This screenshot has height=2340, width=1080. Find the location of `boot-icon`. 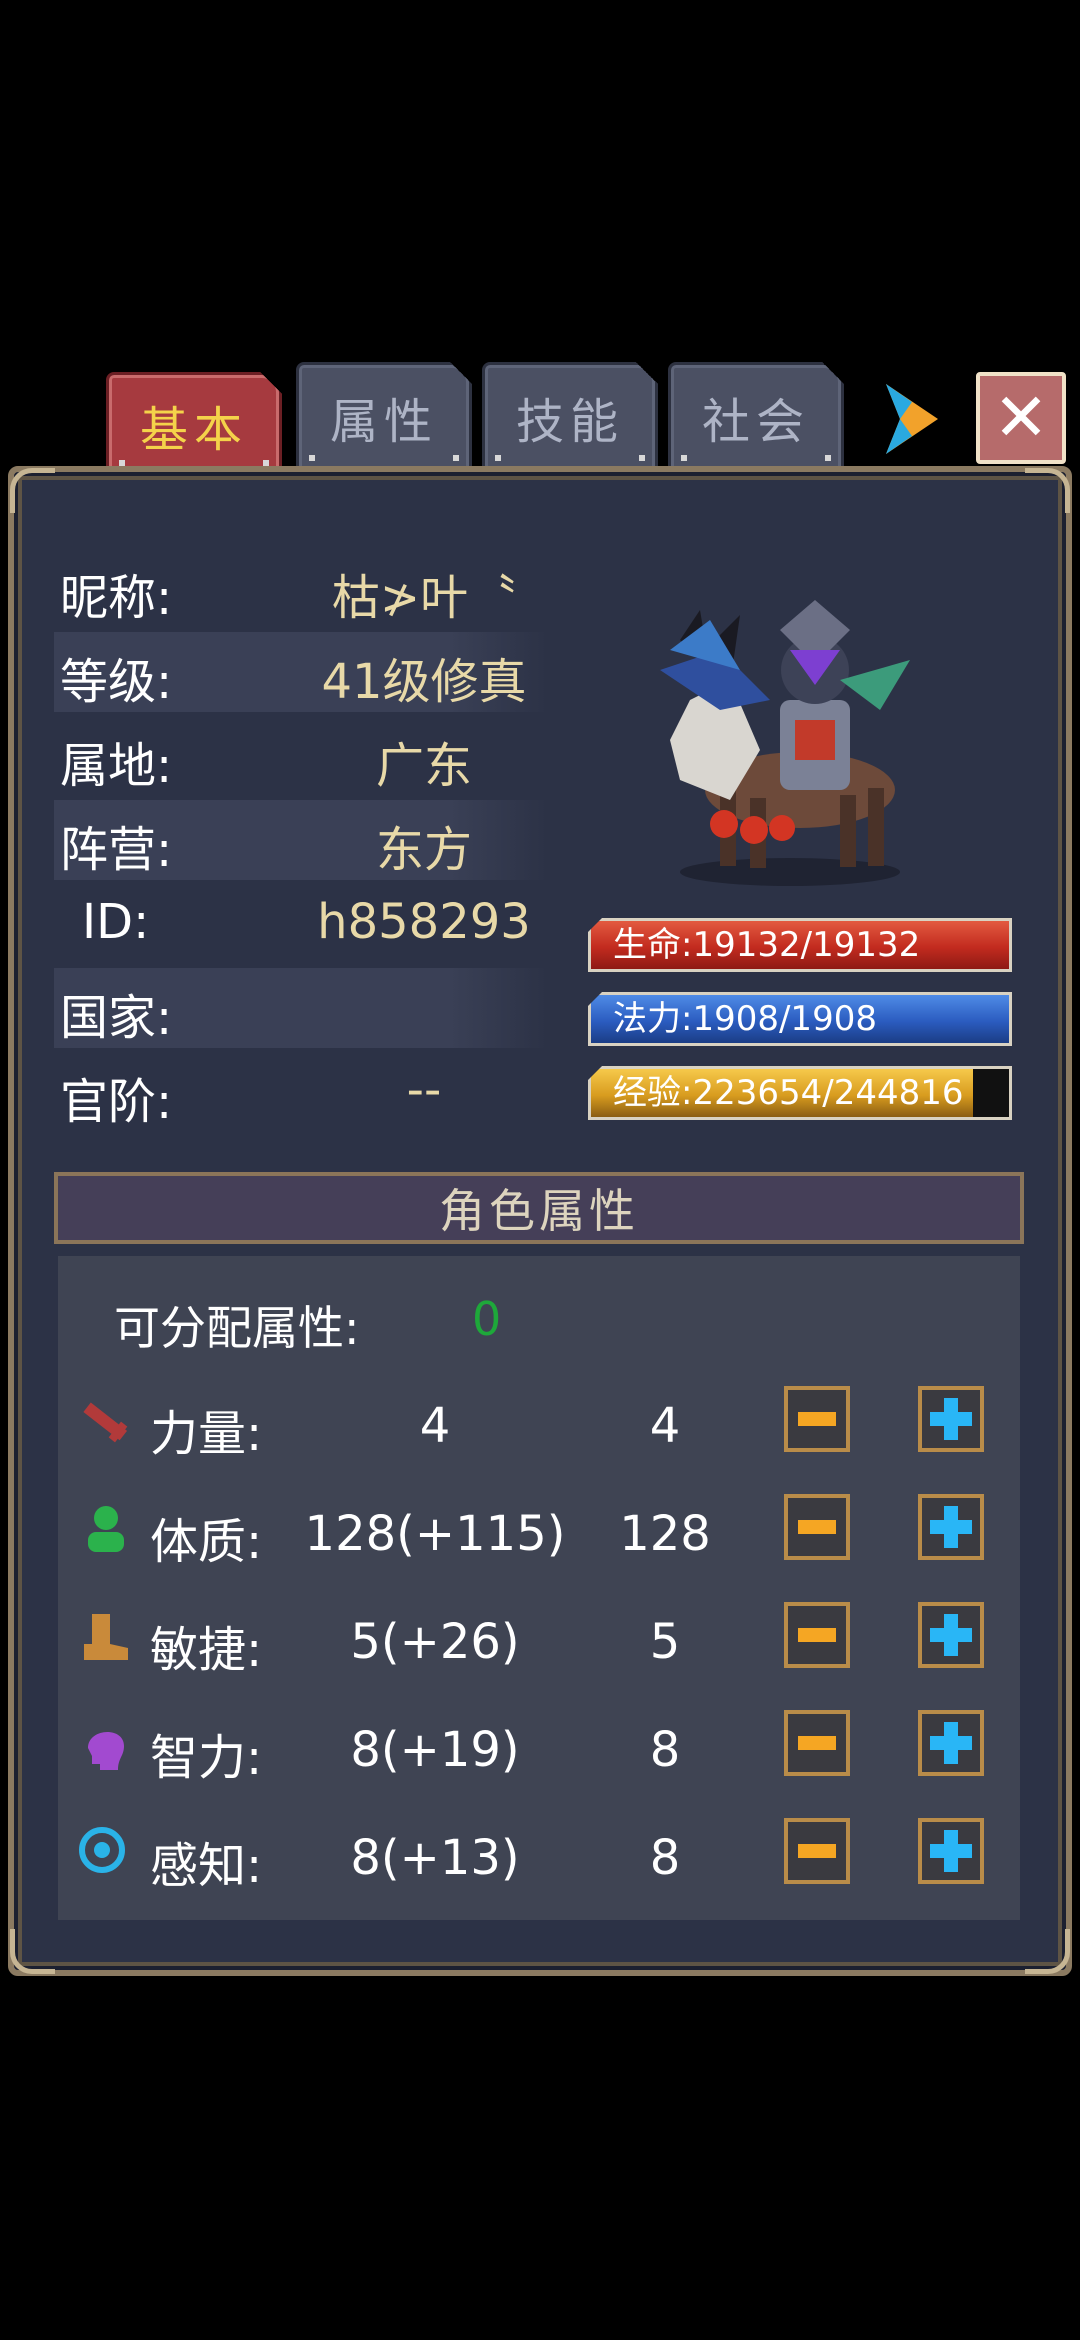

boot-icon is located at coordinates (106, 1637).